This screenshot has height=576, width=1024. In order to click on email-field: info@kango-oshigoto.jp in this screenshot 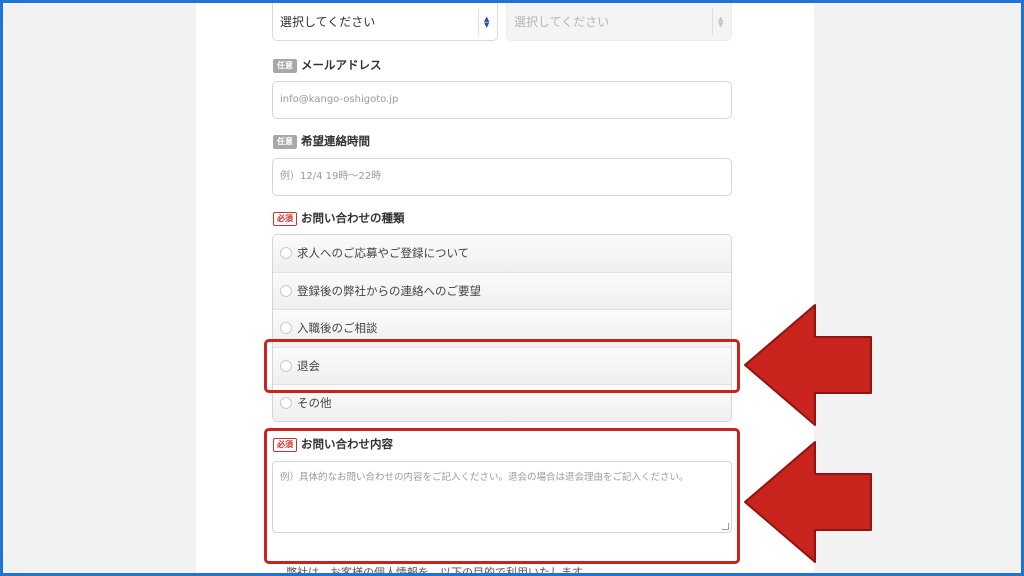, I will do `click(502, 100)`.